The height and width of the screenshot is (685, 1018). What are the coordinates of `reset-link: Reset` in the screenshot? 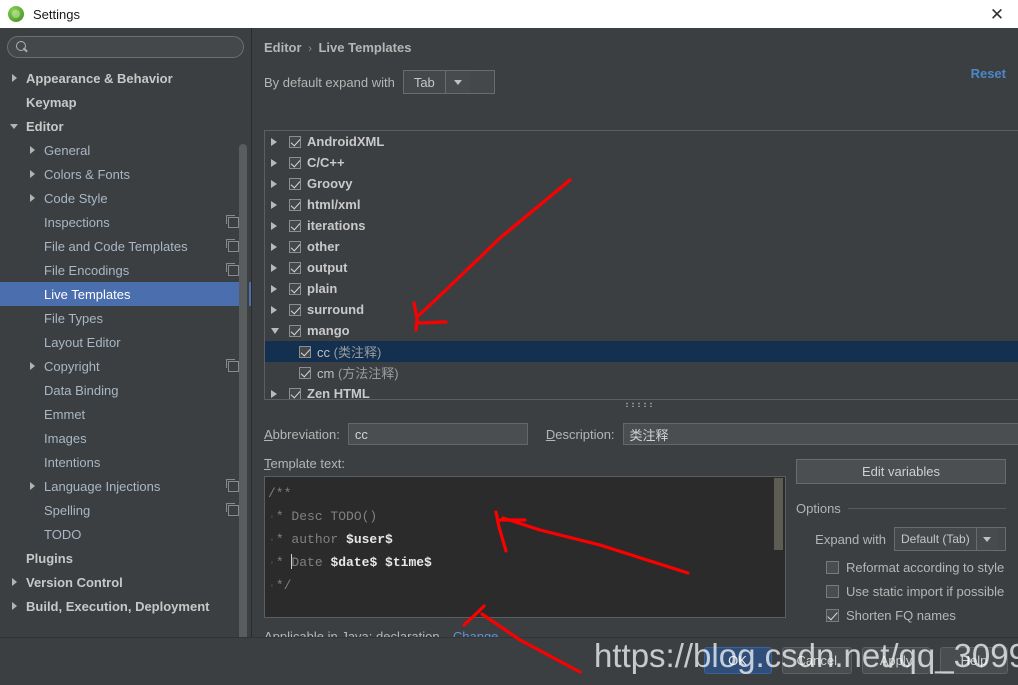 It's located at (988, 73).